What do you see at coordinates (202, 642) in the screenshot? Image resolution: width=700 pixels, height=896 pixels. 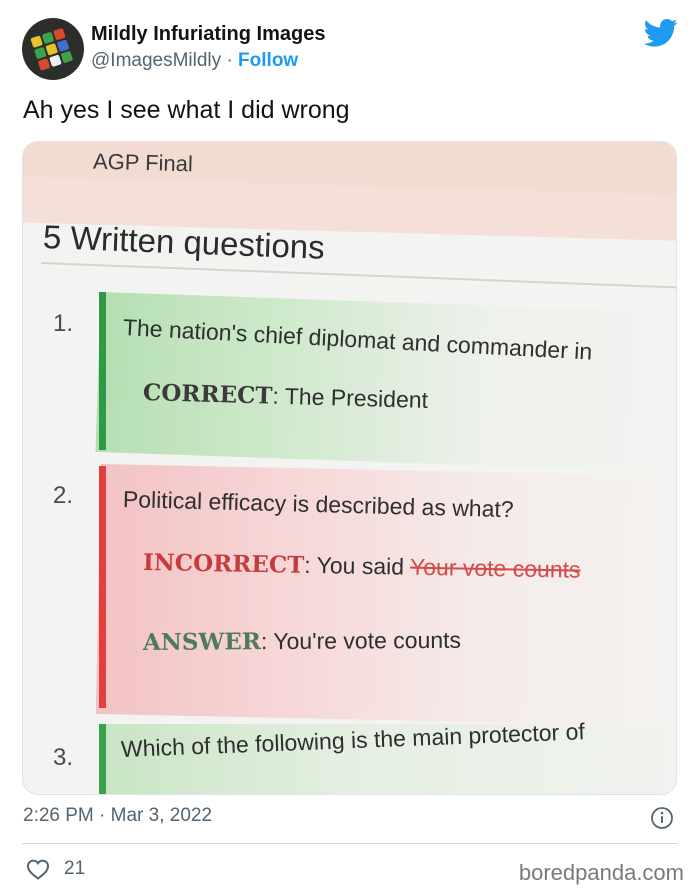 I see `answer-label: ANSWER` at bounding box center [202, 642].